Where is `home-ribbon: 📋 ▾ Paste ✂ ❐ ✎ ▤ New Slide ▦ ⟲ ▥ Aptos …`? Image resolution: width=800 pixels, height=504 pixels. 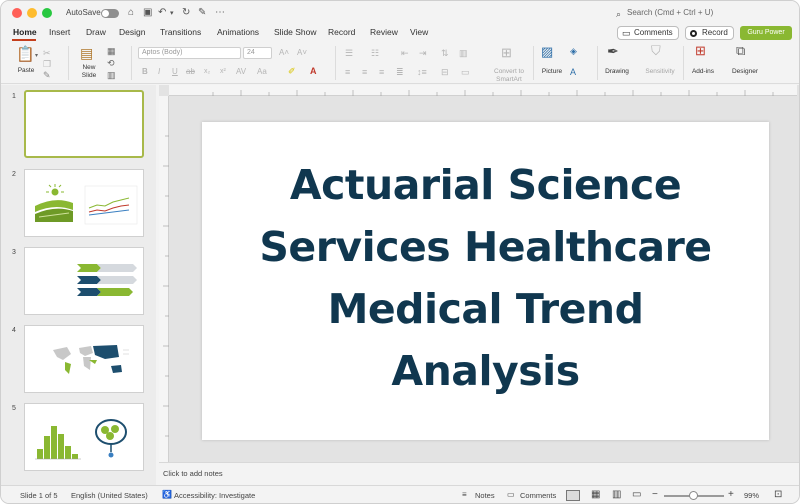
home-ribbon: 📋 ▾ Paste ✂ ❐ ✎ ▤ New Slide ▦ ⟲ ▥ Aptos … is located at coordinates (400, 63).